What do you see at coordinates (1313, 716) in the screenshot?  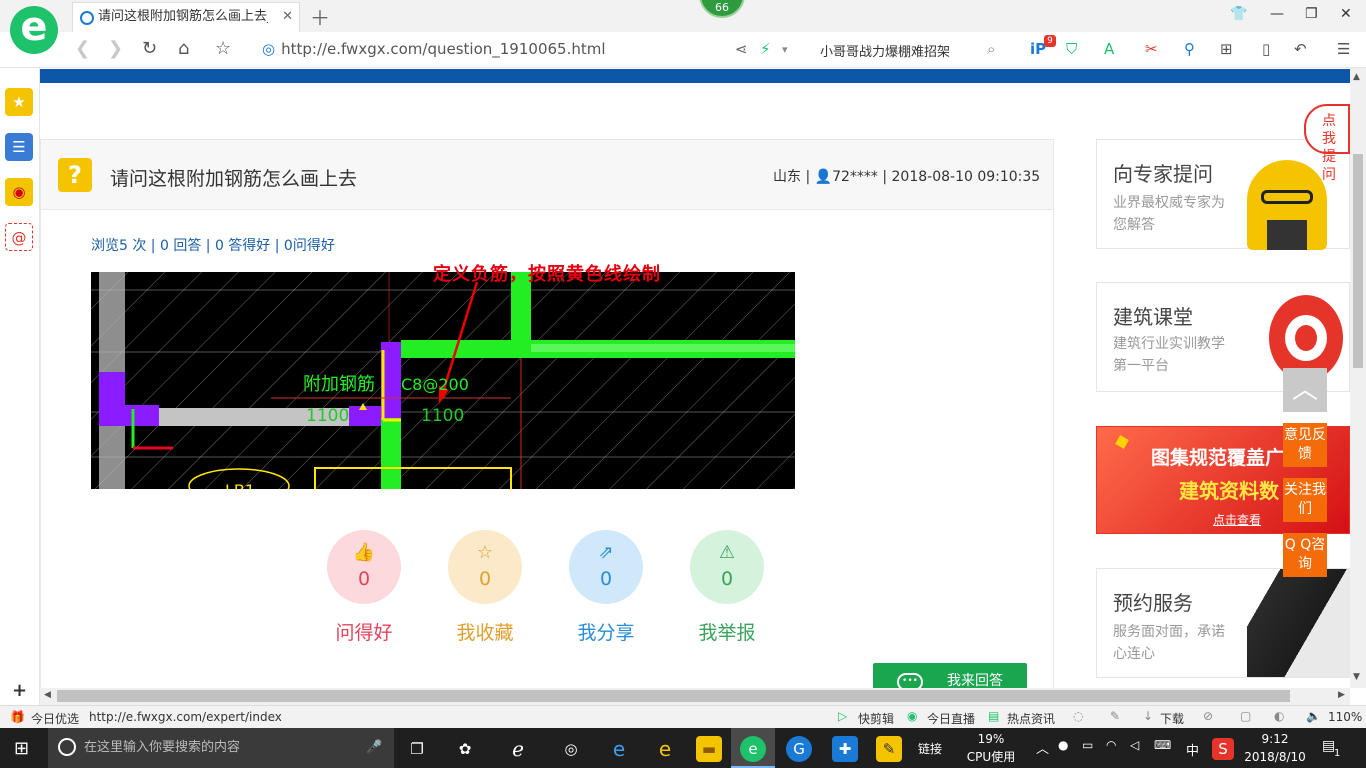 I see `volume-icon: 🔈` at bounding box center [1313, 716].